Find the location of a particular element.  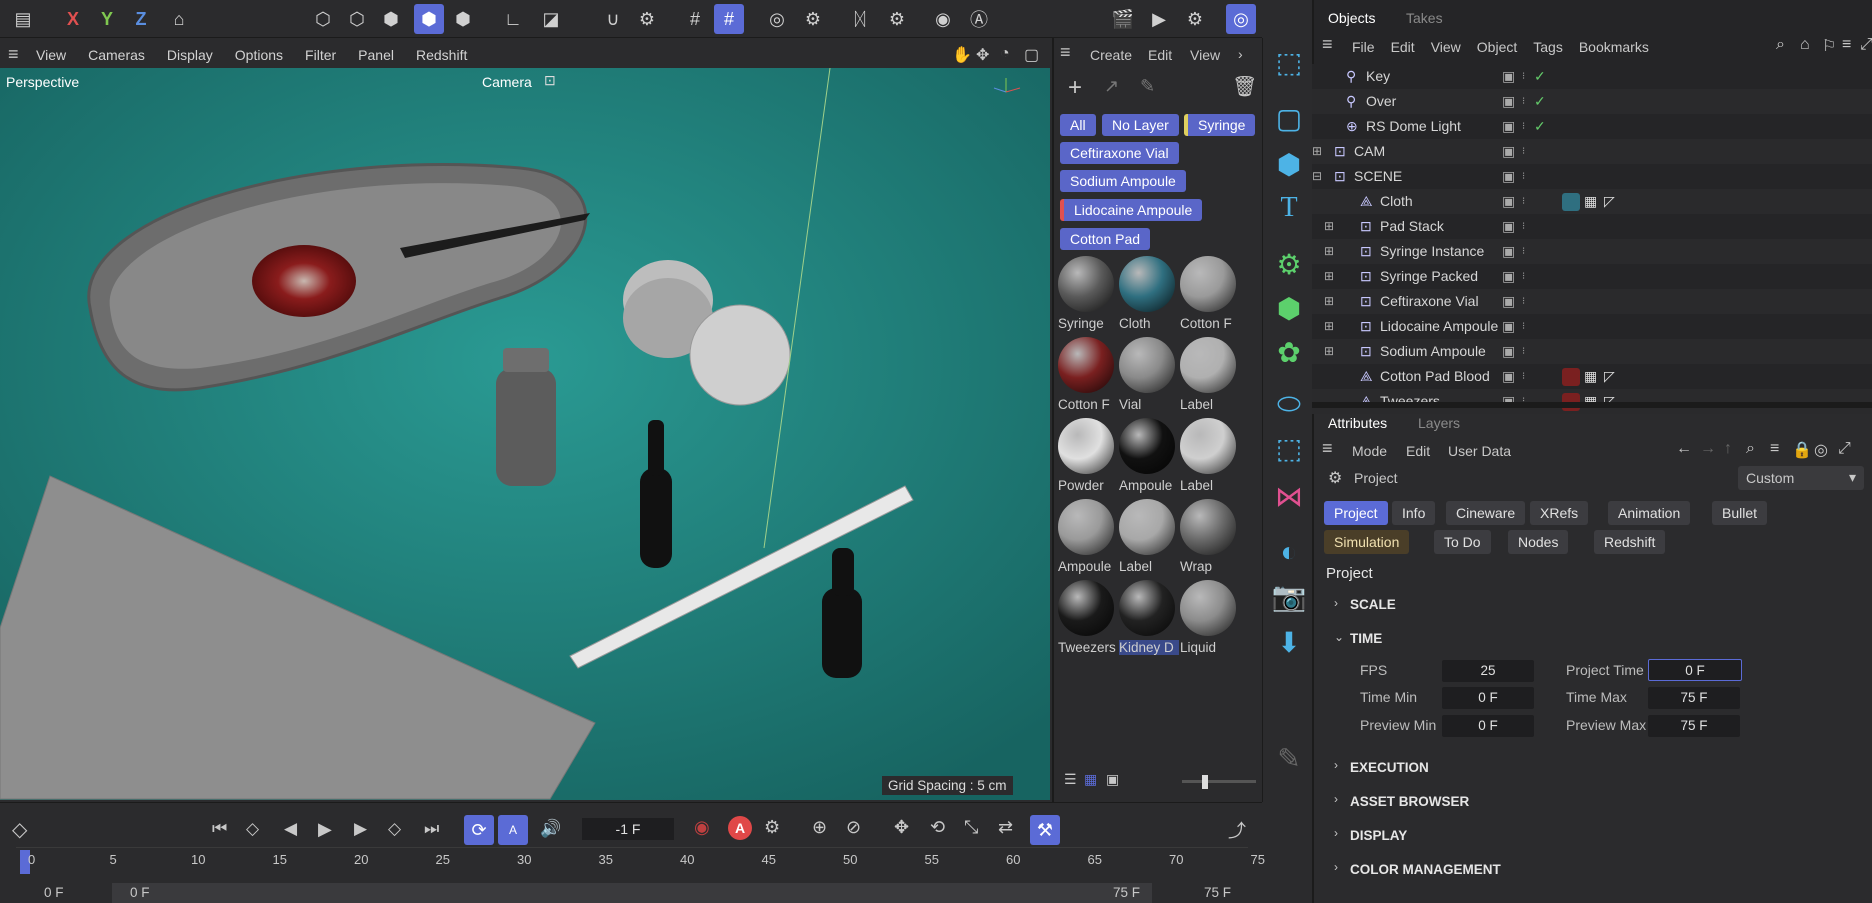

x-axis-lock: X is located at coordinates (73, 19).